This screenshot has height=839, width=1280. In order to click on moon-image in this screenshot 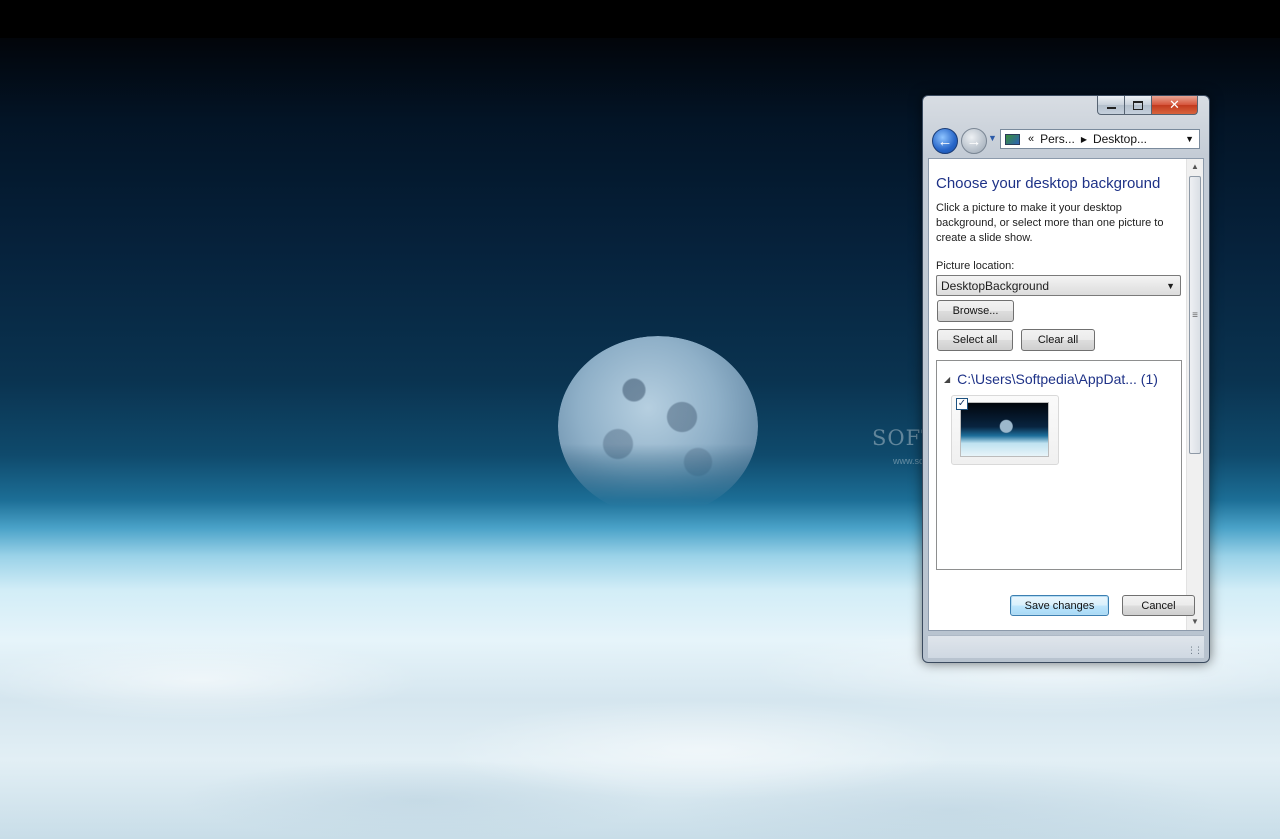, I will do `click(658, 426)`.